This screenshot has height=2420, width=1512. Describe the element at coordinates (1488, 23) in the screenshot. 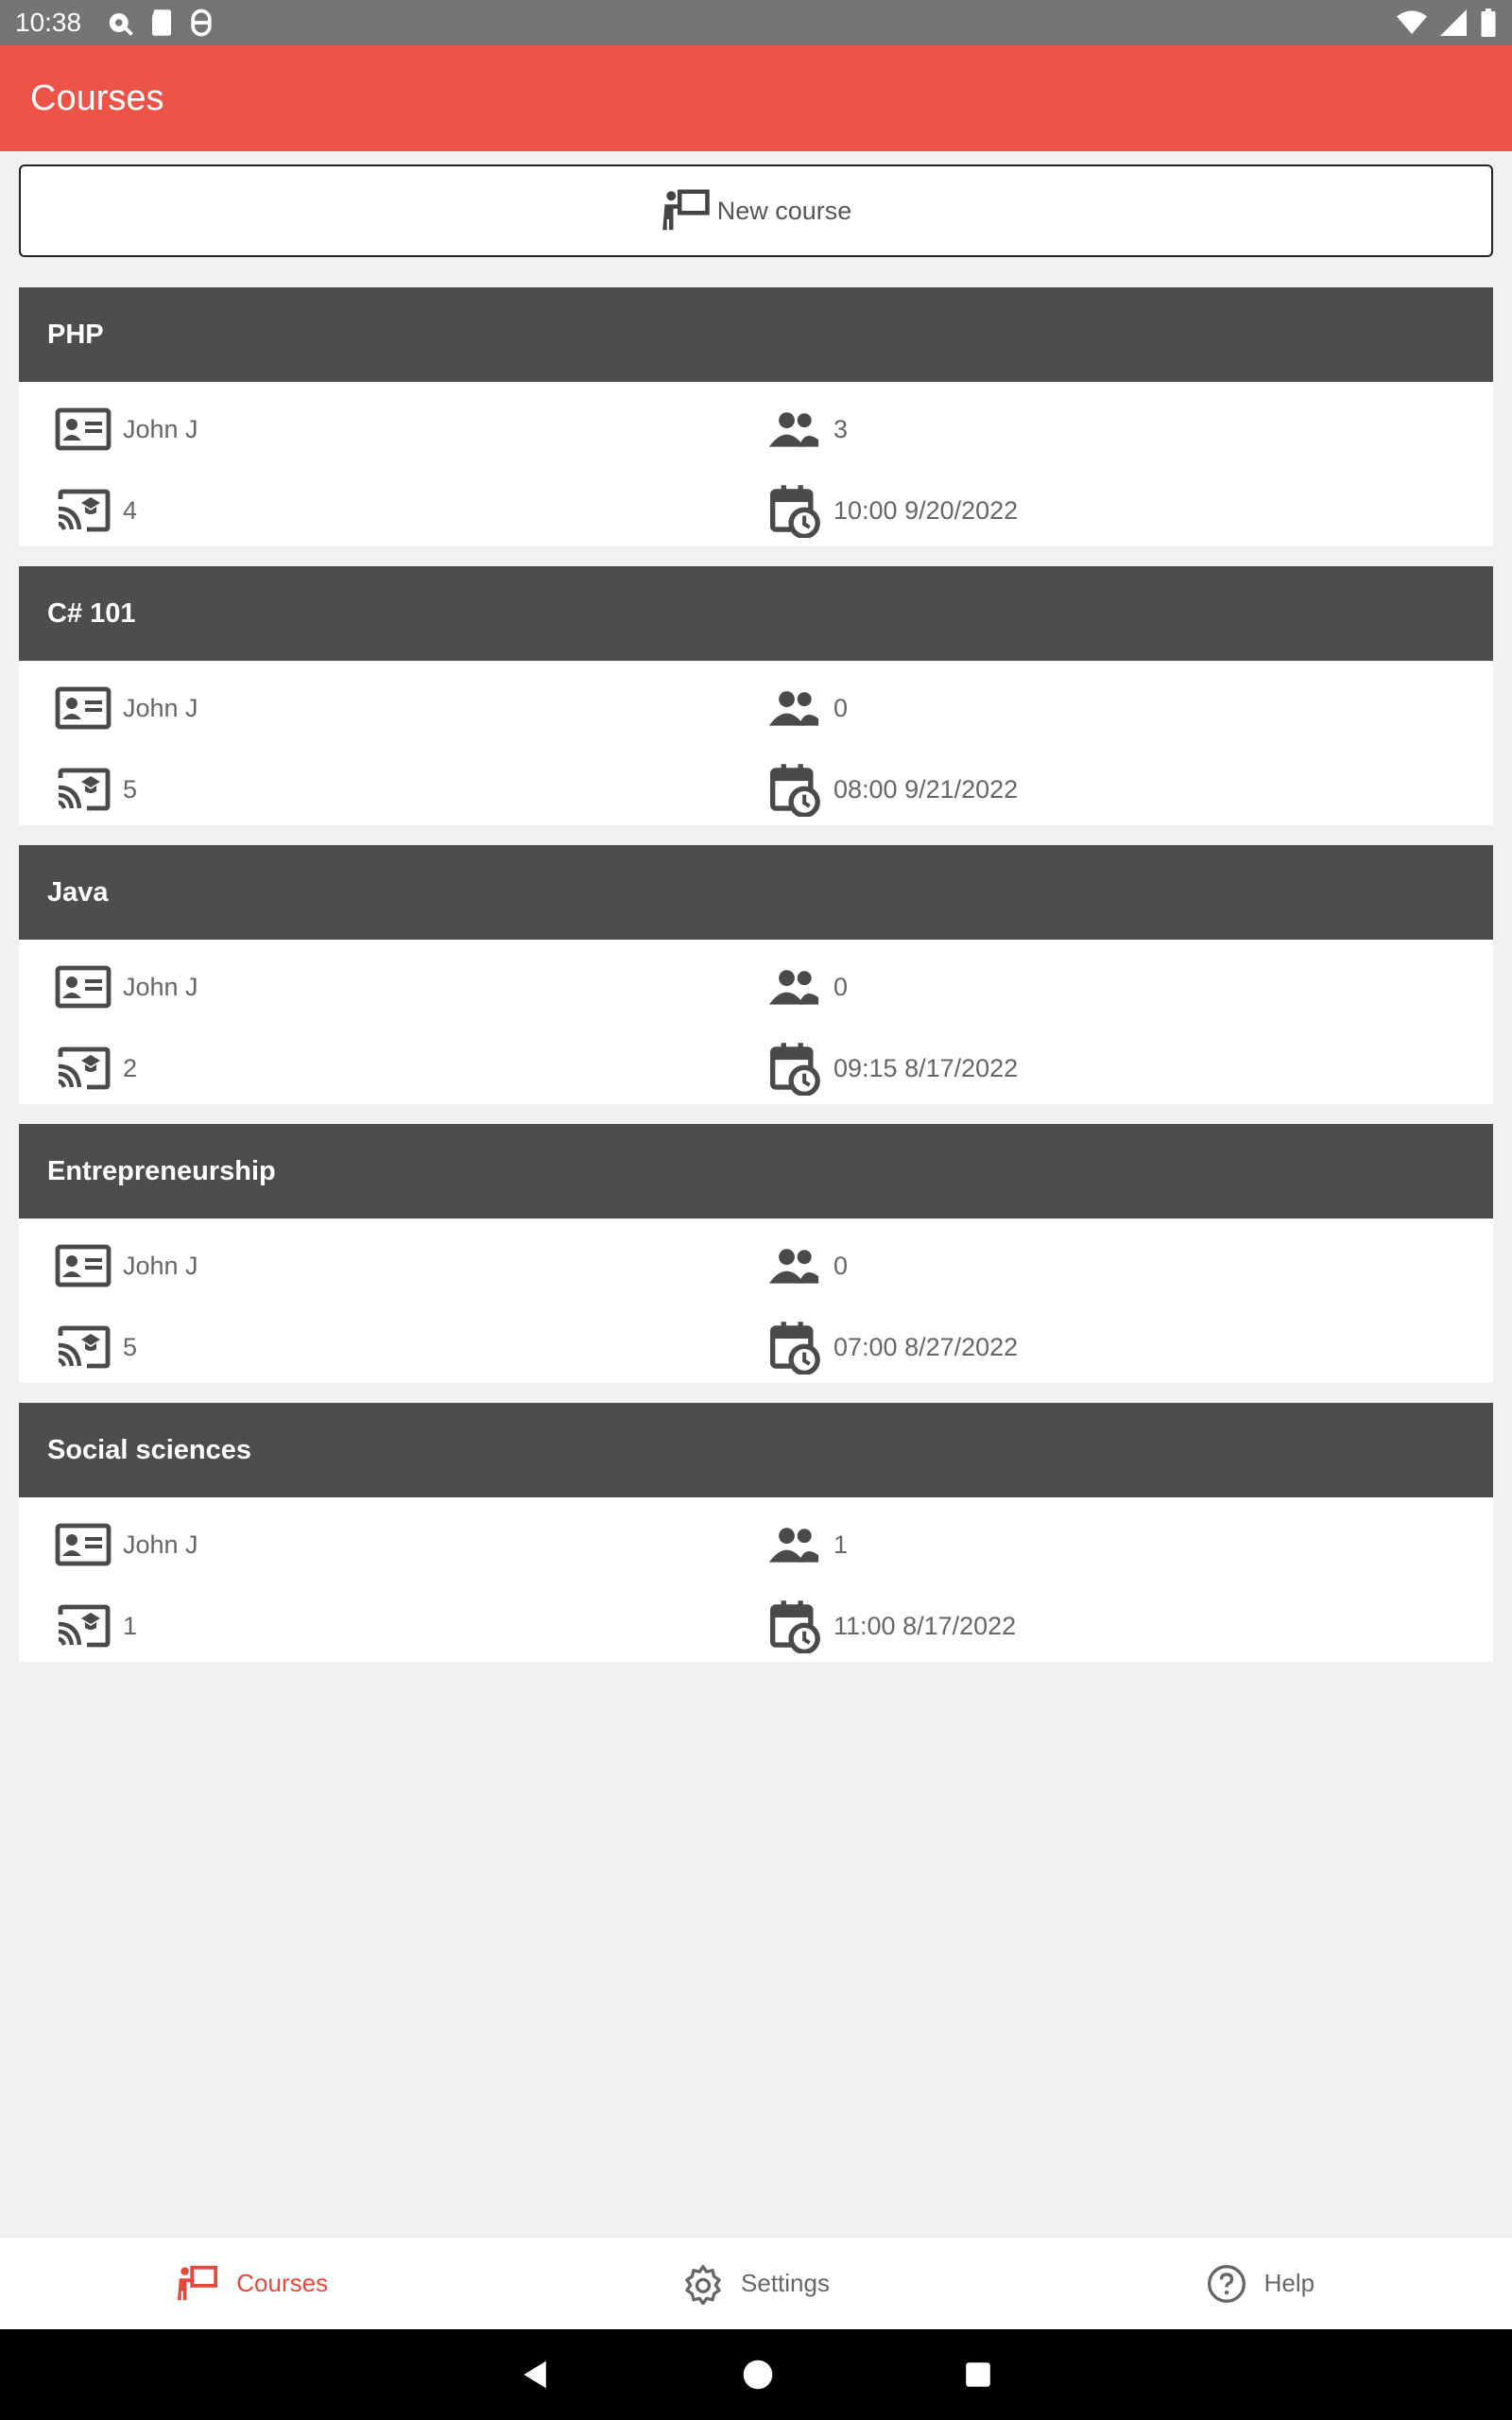

I see `battery-icon` at that location.